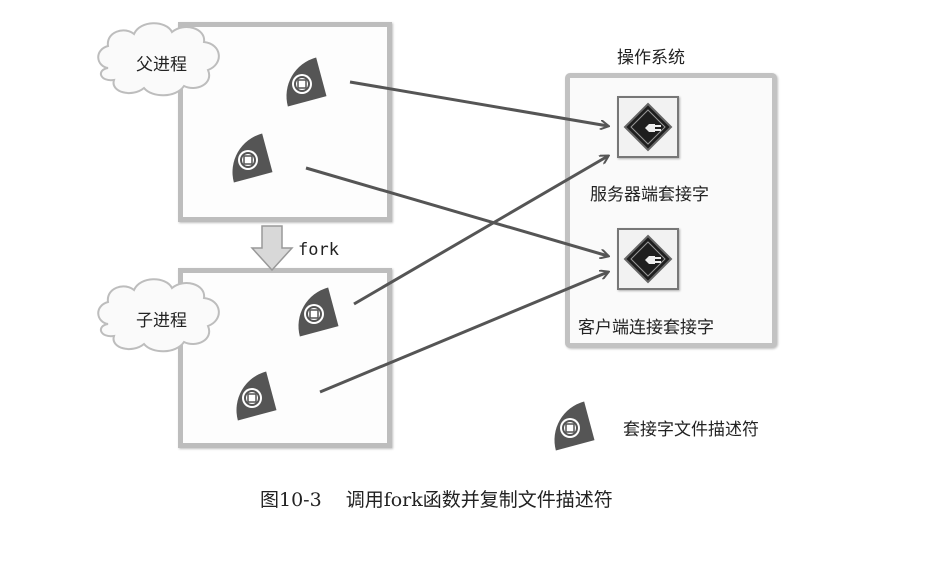 The height and width of the screenshot is (564, 926). Describe the element at coordinates (649, 195) in the screenshot. I see `server-socket-label: 服务器端套接字` at that location.